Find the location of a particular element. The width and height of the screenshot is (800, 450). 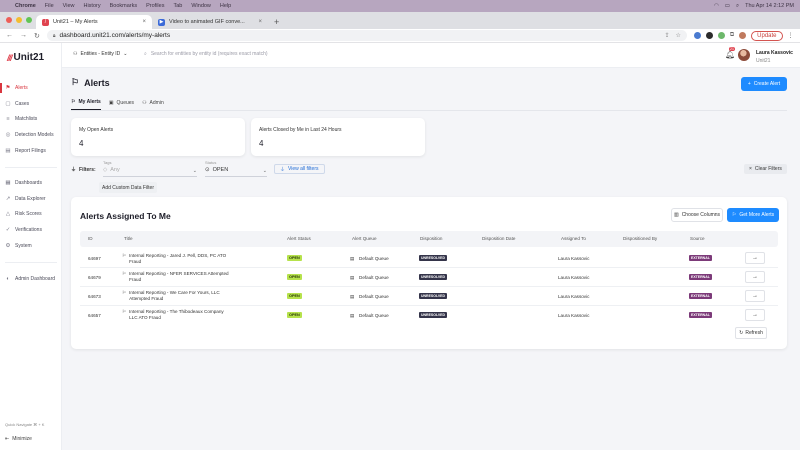

column-header: Disposition is located at coordinates (431, 238).